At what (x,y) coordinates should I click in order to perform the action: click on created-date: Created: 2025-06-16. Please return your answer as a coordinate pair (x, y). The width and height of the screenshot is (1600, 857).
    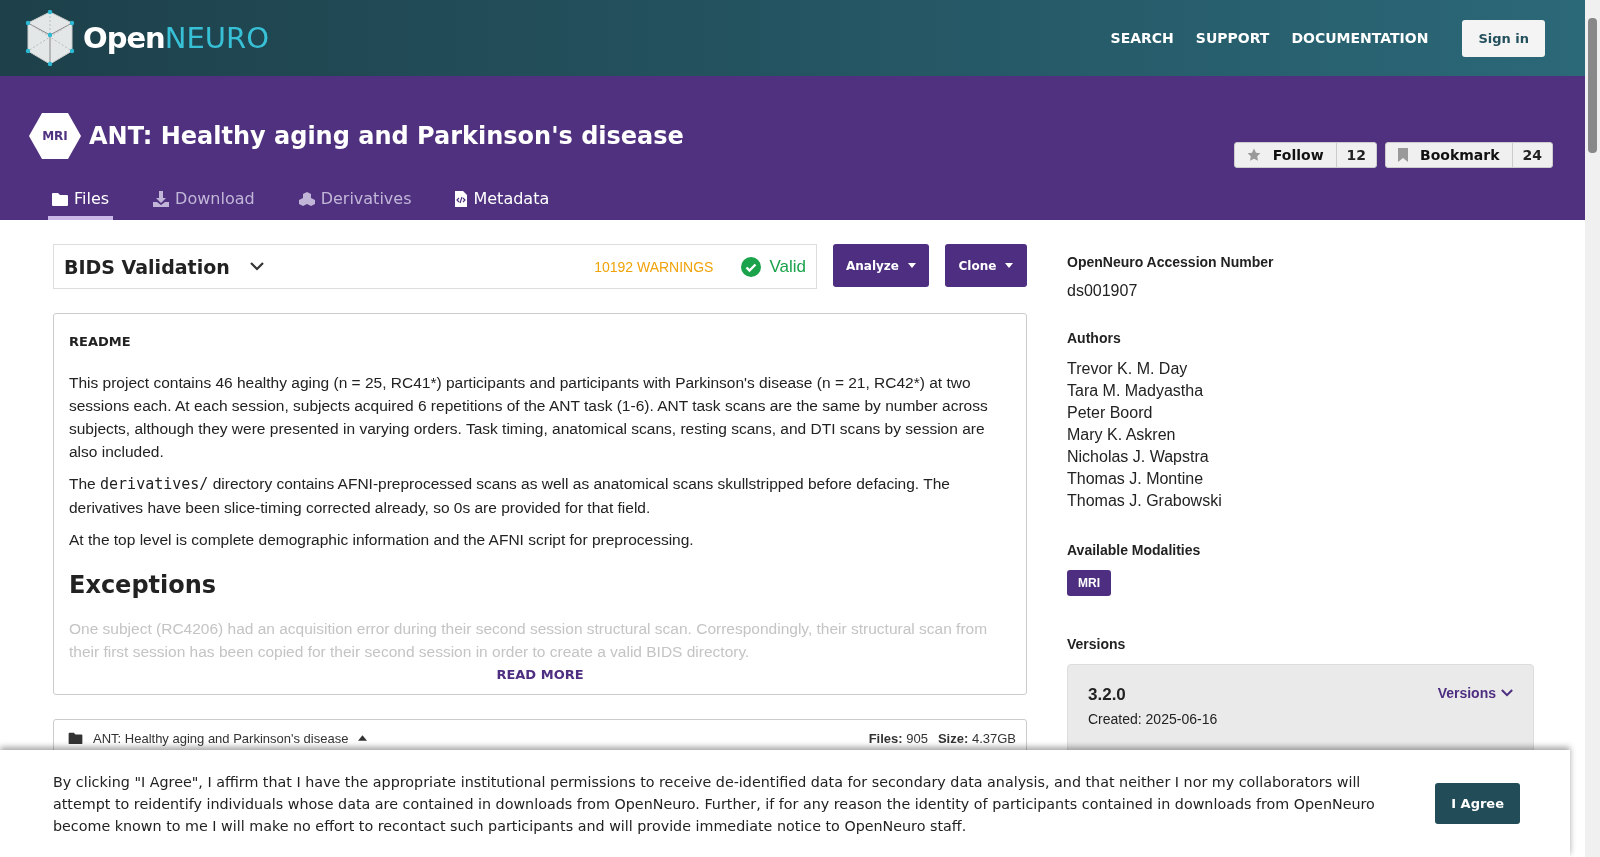
    Looking at the image, I should click on (1153, 719).